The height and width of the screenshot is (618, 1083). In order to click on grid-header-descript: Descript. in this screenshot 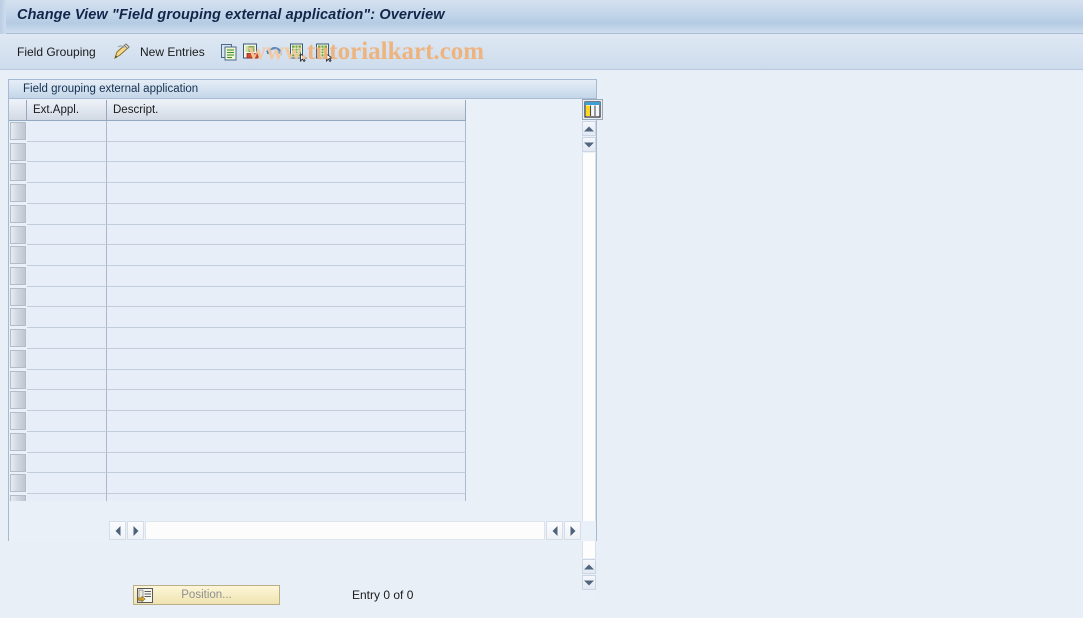, I will do `click(286, 110)`.